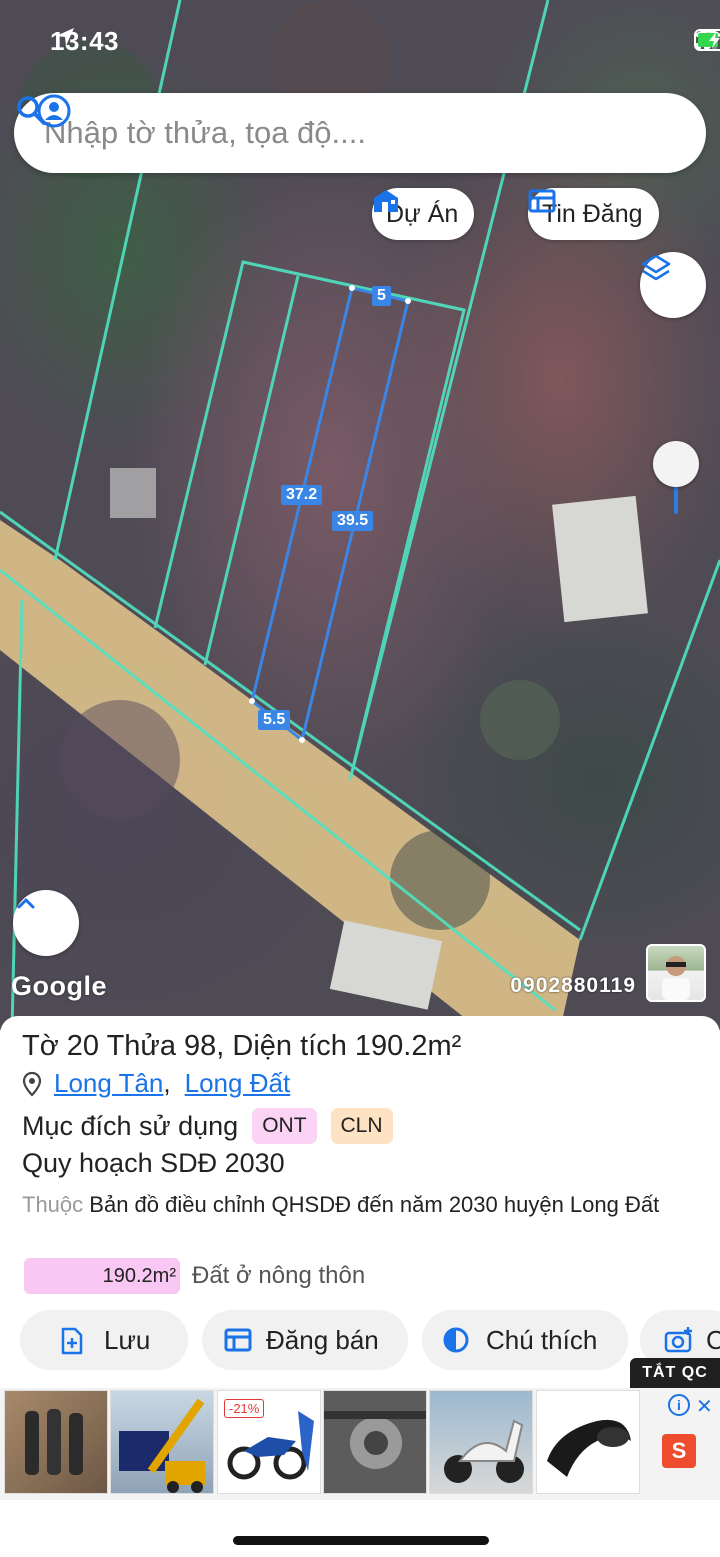 This screenshot has width=720, height=1557. Describe the element at coordinates (102, 1276) in the screenshot. I see `area-bar: 190.2m²` at that location.